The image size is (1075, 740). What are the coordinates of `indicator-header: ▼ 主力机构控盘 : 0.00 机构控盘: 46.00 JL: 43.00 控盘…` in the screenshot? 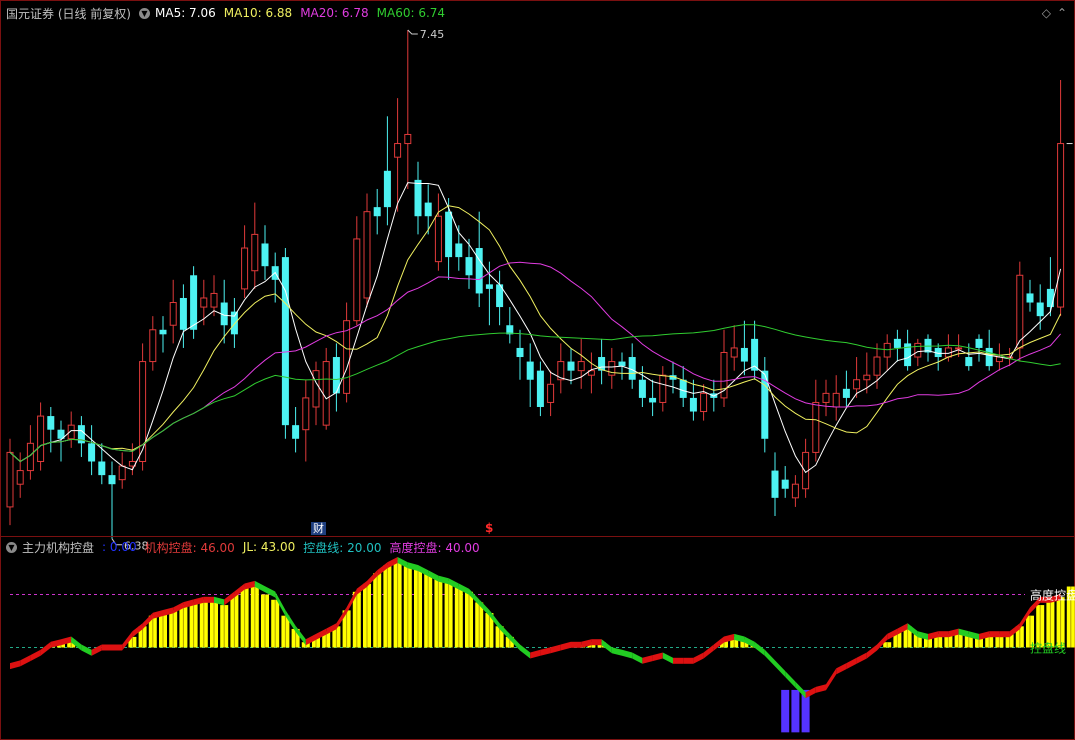 It's located at (247, 547).